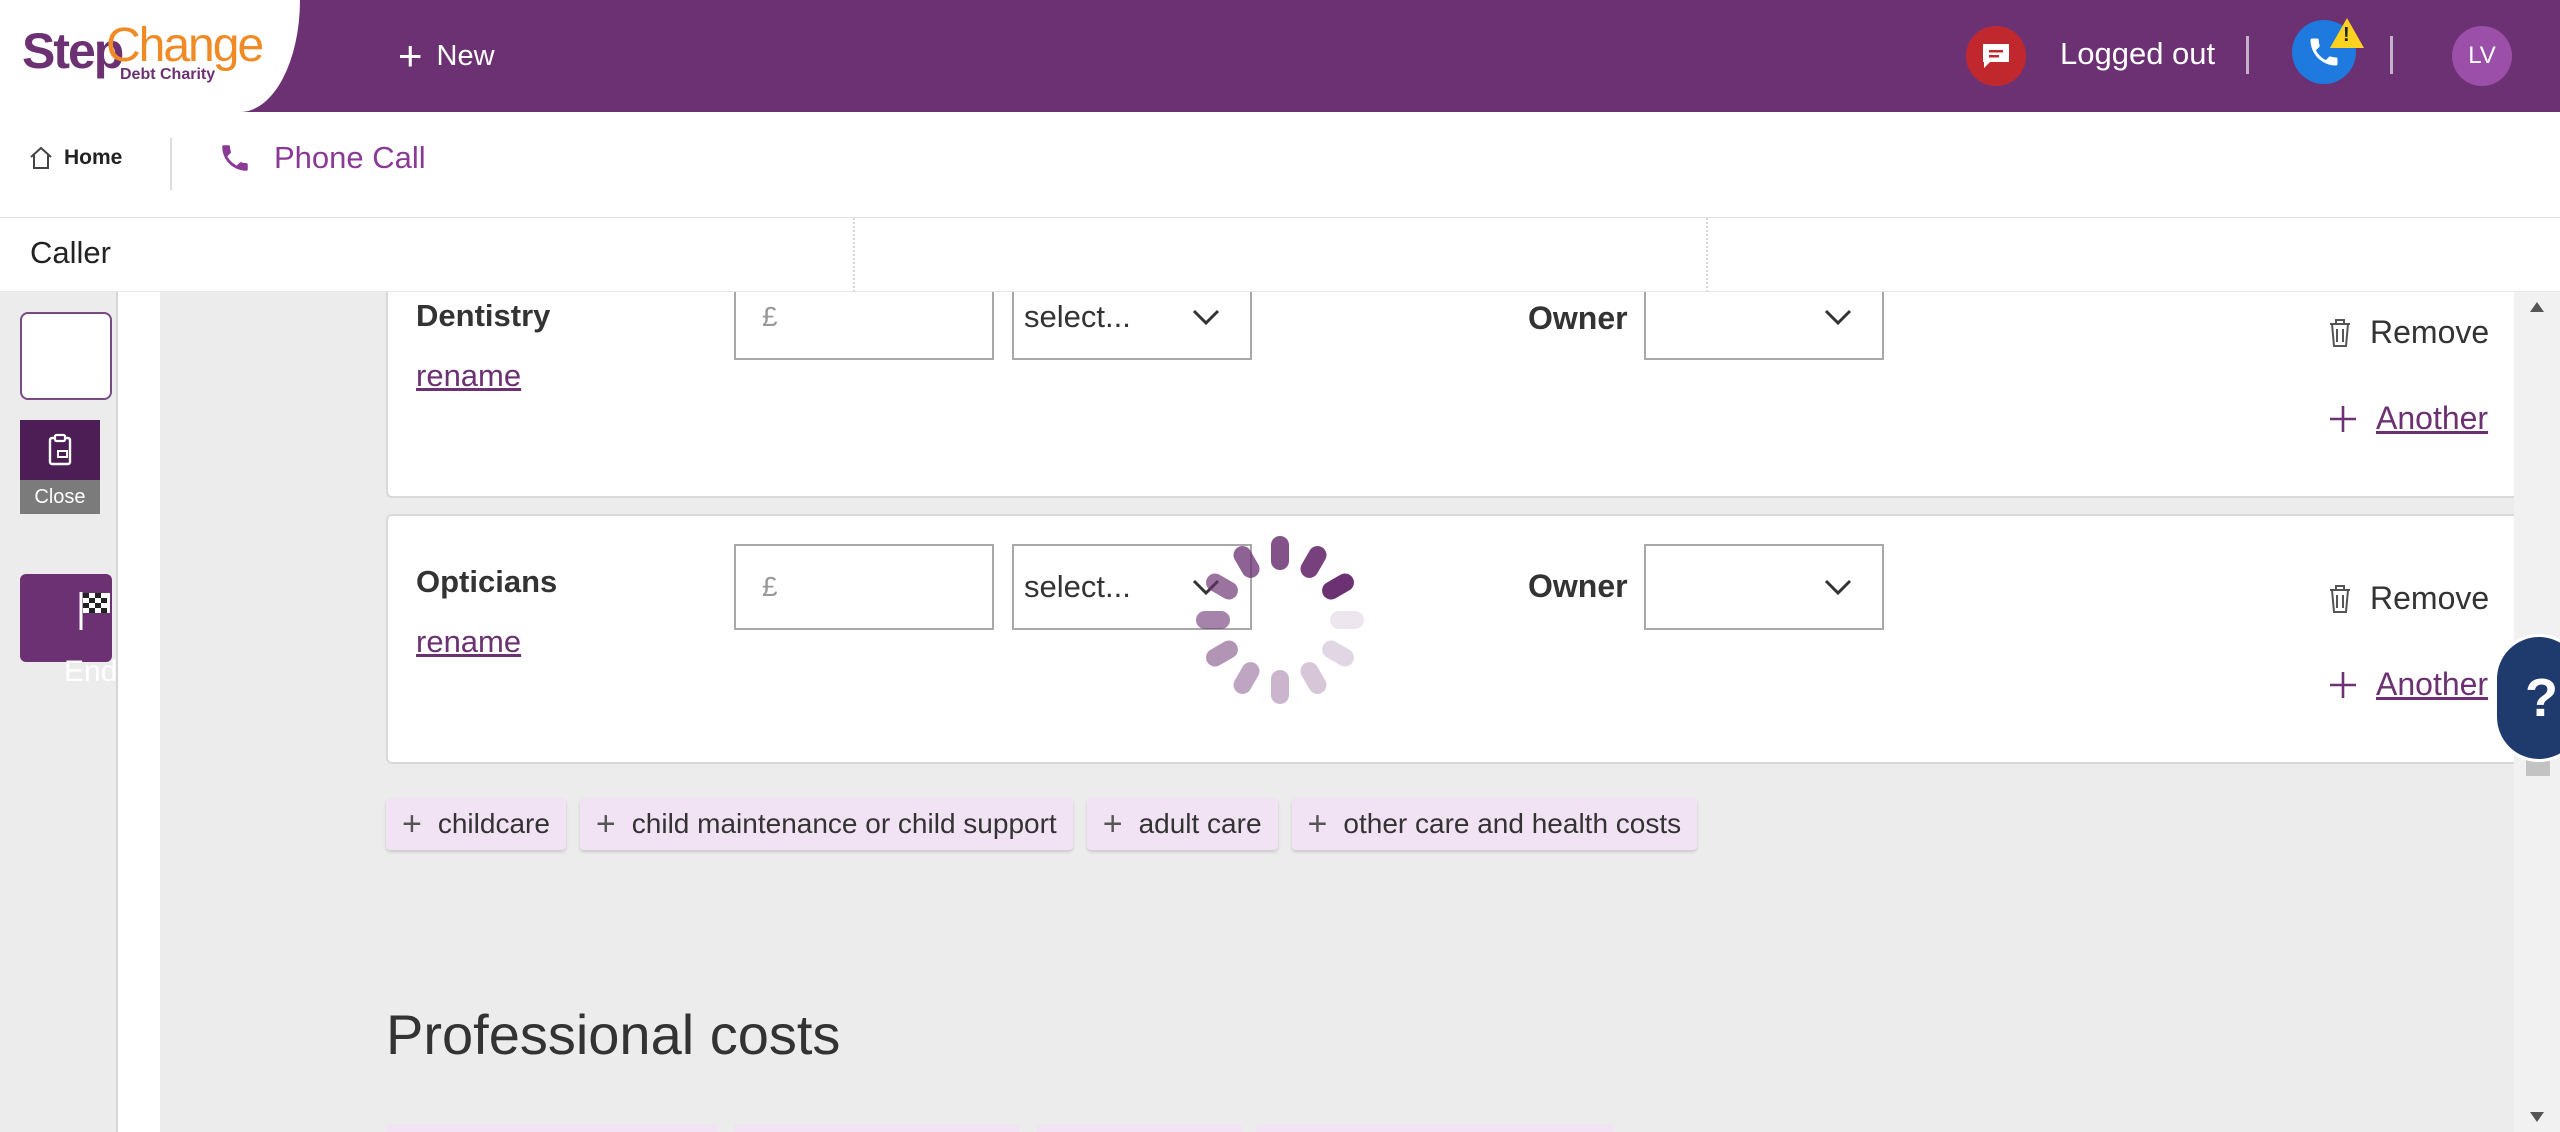 The image size is (2560, 1132). Describe the element at coordinates (2137, 54) in the screenshot. I see `presence-status: Logged out` at that location.